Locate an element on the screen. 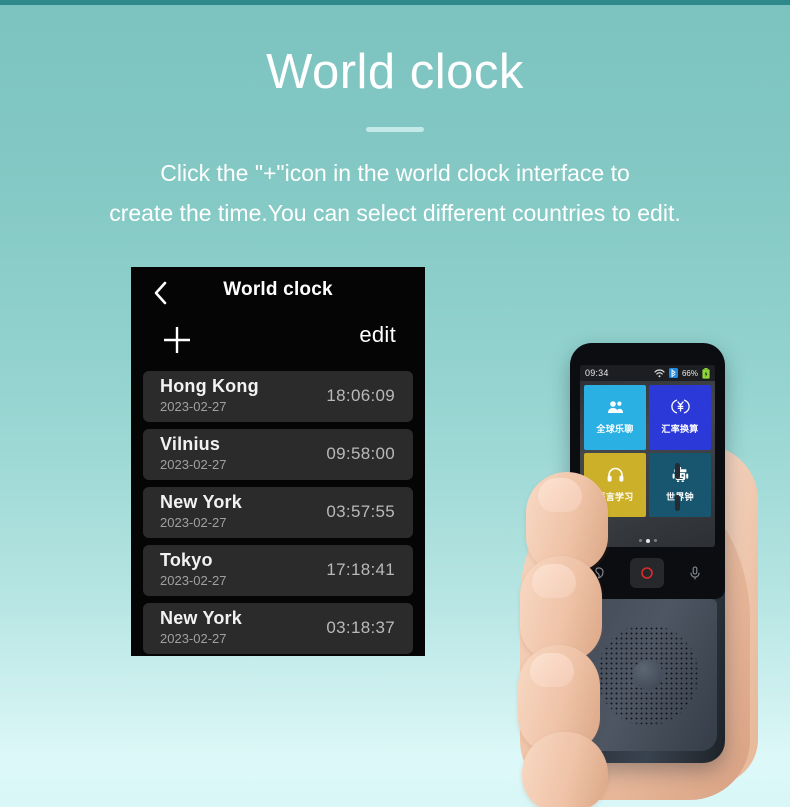 Image resolution: width=790 pixels, height=807 pixels. app-tile-exchange-rate: 汇率换算 is located at coordinates (680, 417).